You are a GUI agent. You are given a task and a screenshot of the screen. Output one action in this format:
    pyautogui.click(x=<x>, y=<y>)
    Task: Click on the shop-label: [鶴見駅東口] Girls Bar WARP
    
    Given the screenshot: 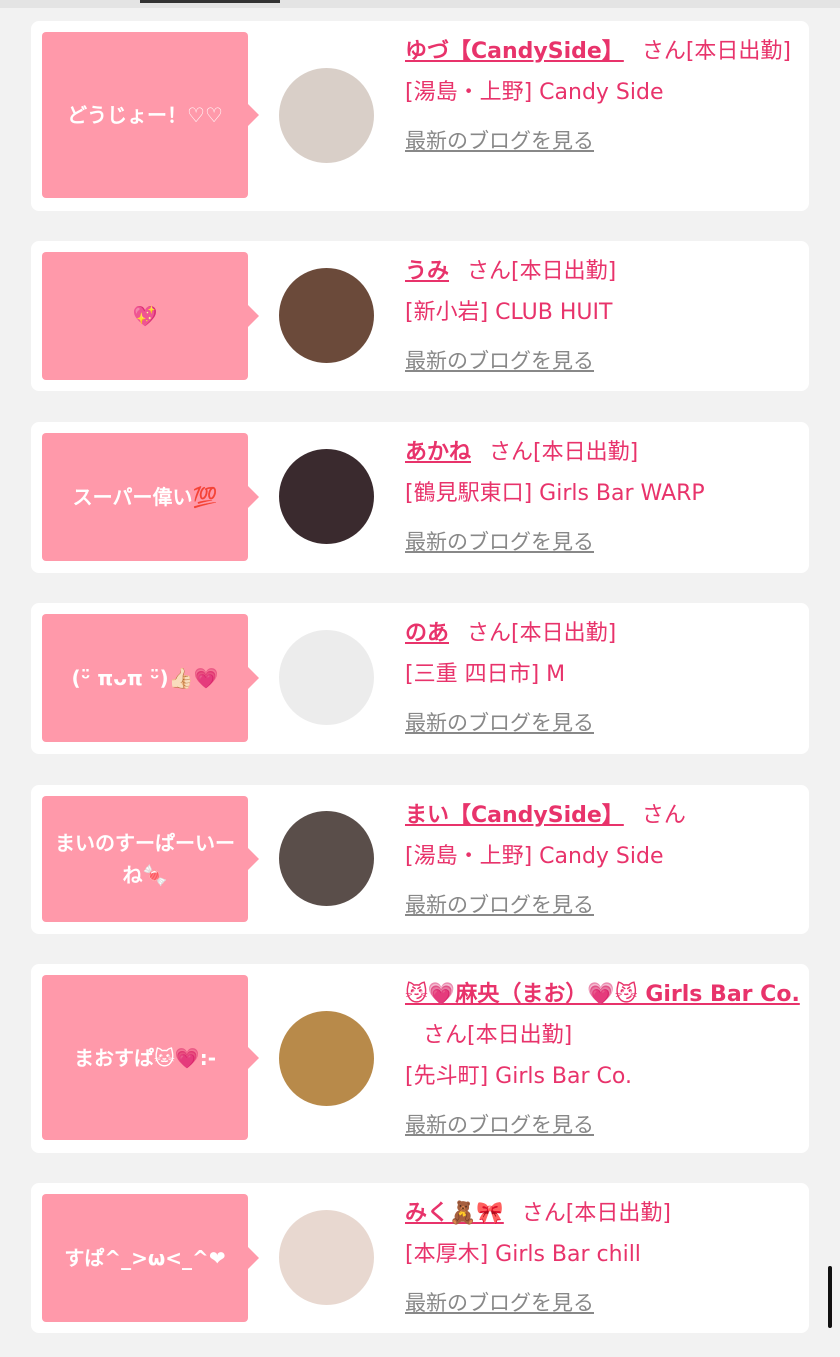 What is the action you would take?
    pyautogui.click(x=555, y=493)
    